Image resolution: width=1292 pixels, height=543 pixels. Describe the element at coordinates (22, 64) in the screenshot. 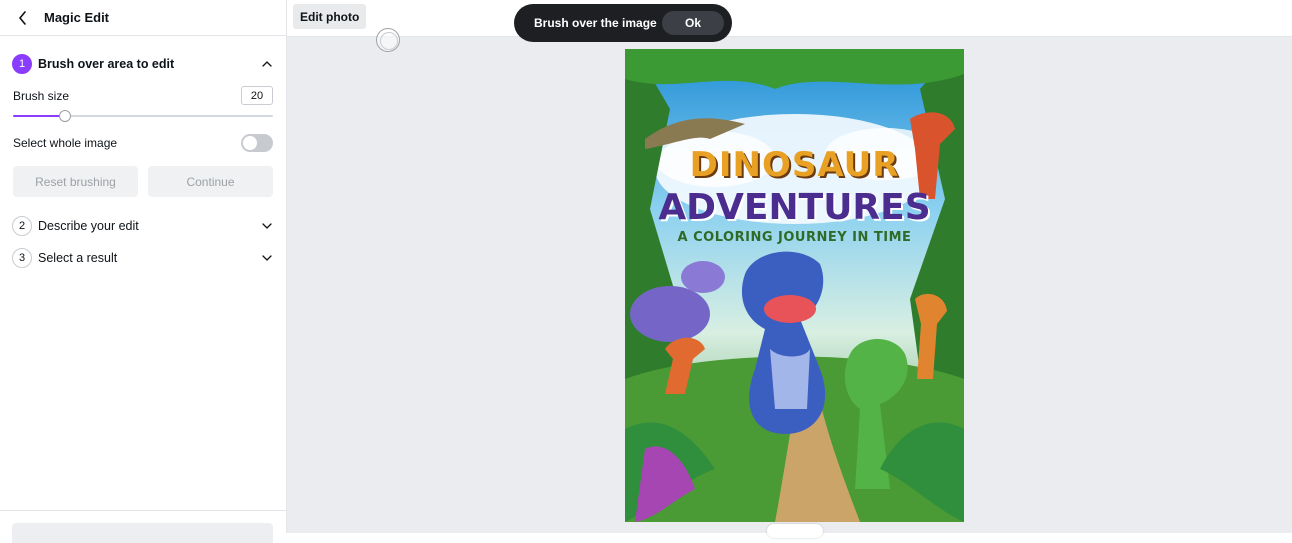

I see `step-1-number: 1` at that location.